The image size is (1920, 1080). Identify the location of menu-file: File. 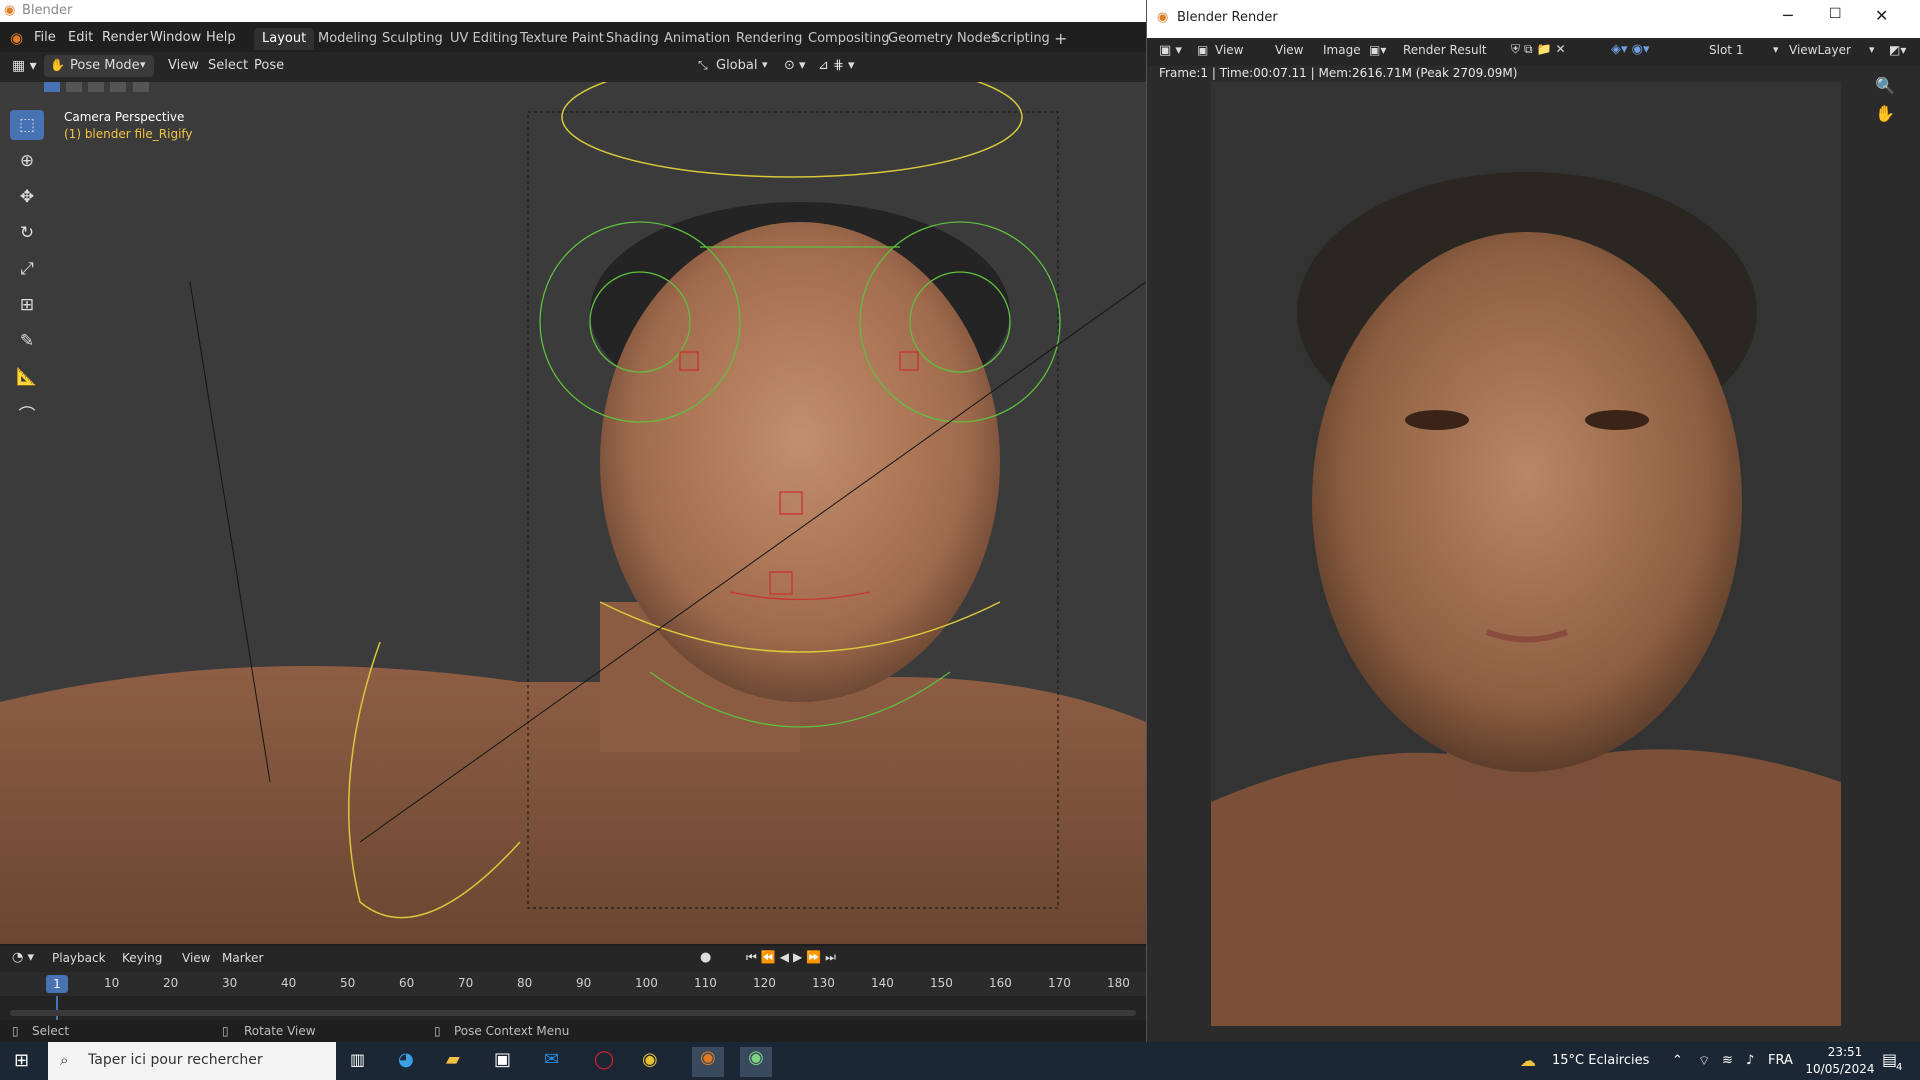
(45, 37).